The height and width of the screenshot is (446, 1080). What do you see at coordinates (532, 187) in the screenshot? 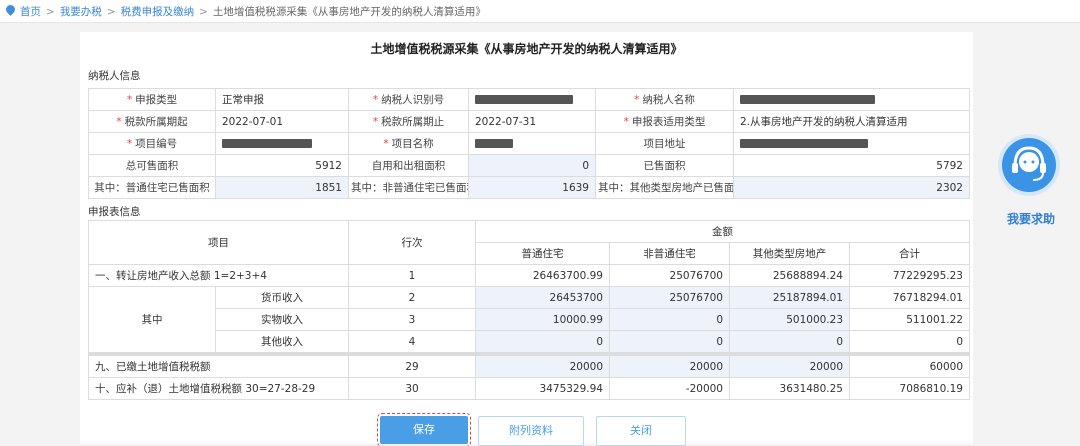
I see `nonordinary-sold-input: 1639` at bounding box center [532, 187].